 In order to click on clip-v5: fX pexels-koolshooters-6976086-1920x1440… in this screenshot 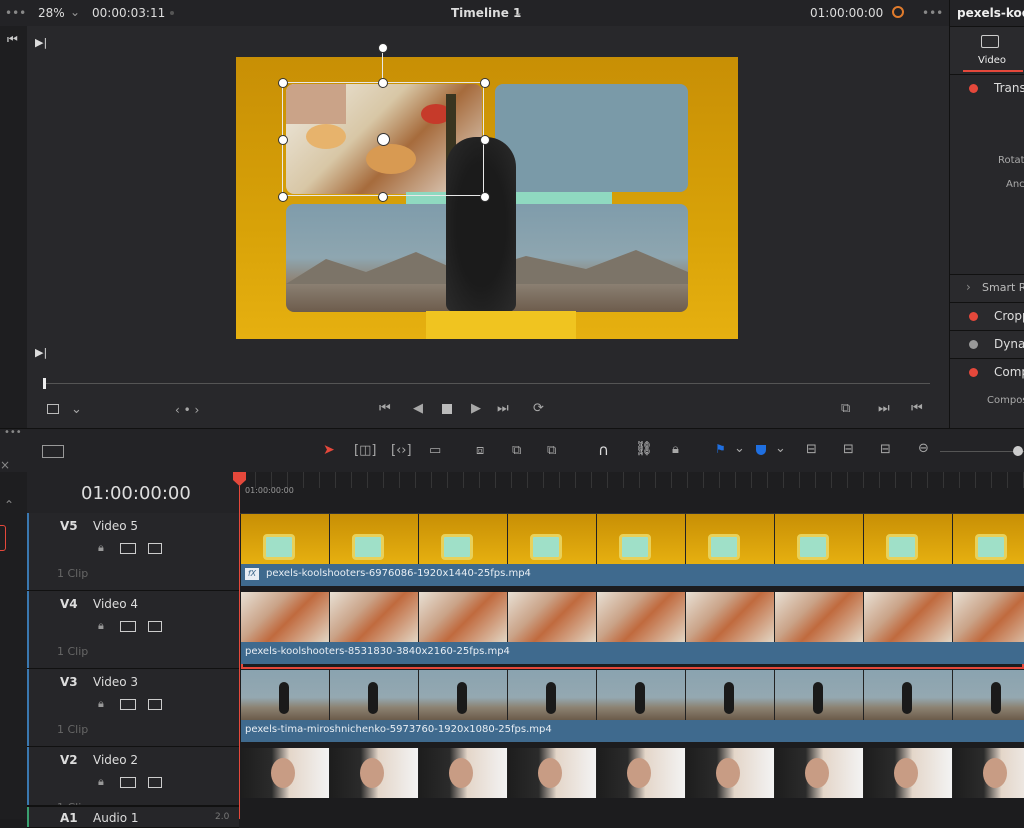, I will do `click(632, 552)`.